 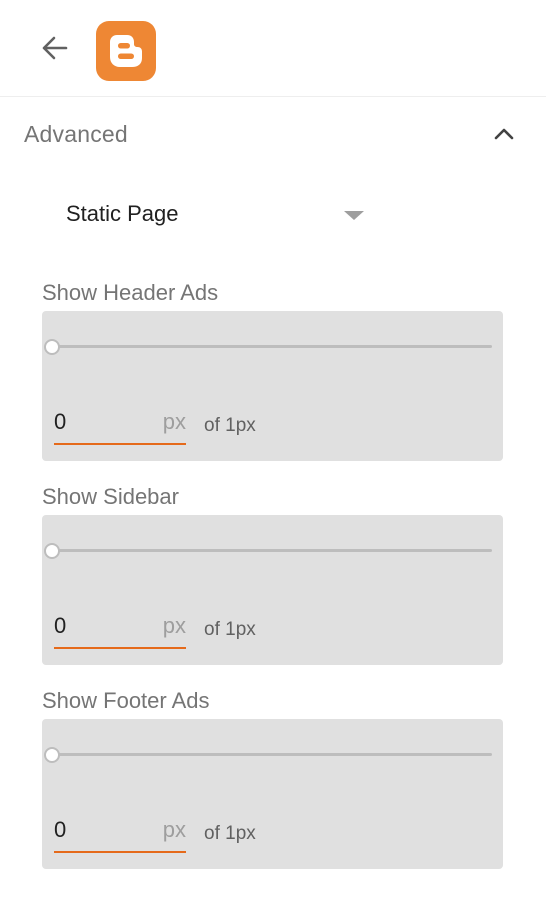 What do you see at coordinates (76, 134) in the screenshot?
I see `section-title: Advanced` at bounding box center [76, 134].